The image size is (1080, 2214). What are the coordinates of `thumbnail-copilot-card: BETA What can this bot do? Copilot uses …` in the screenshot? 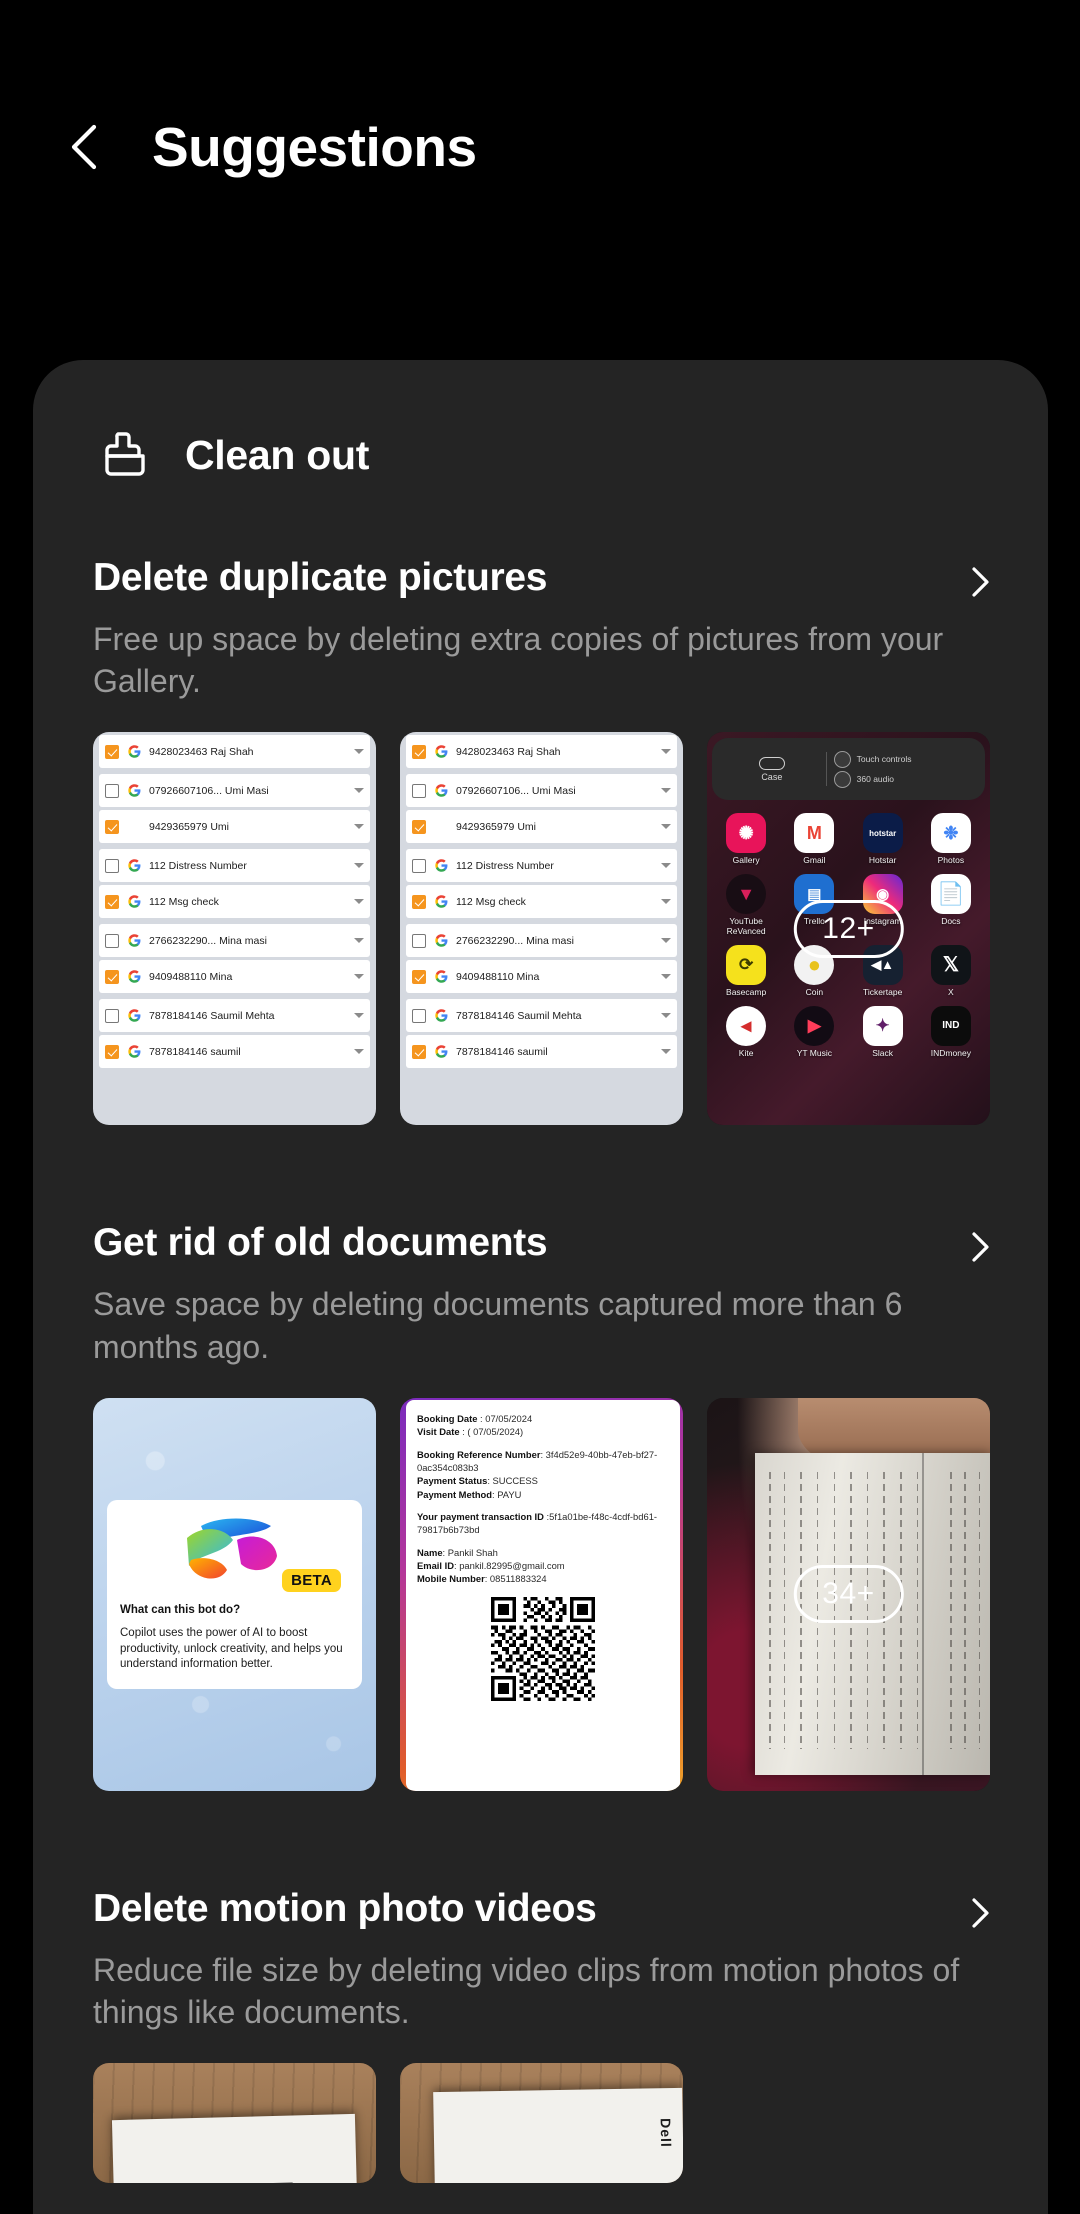 It's located at (234, 1594).